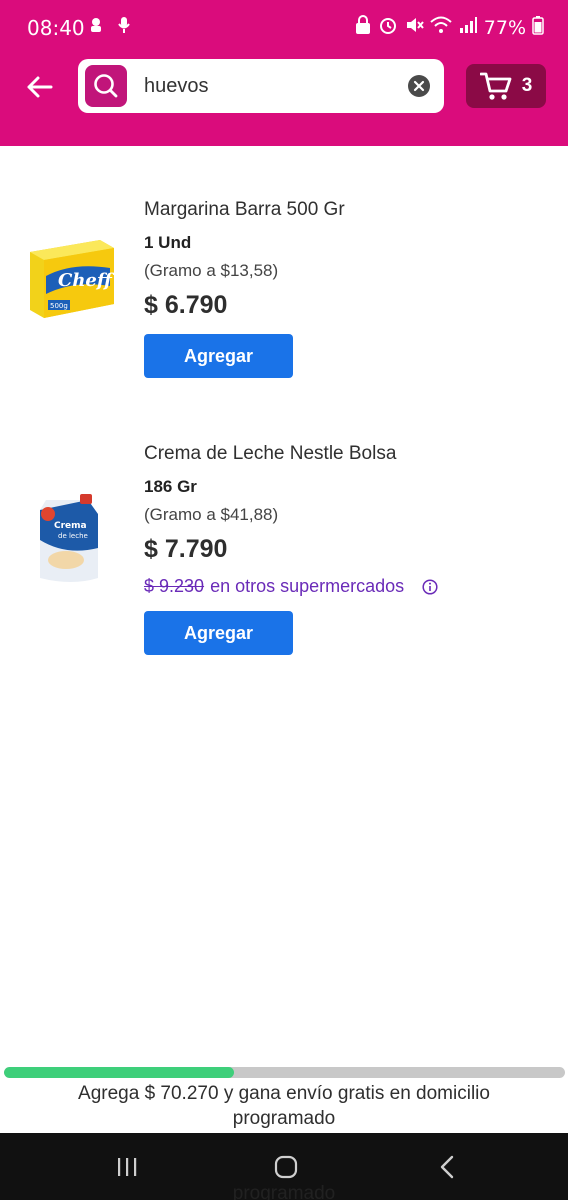 Image resolution: width=568 pixels, height=1200 pixels. I want to click on product-unit: 1 Und, so click(168, 242).